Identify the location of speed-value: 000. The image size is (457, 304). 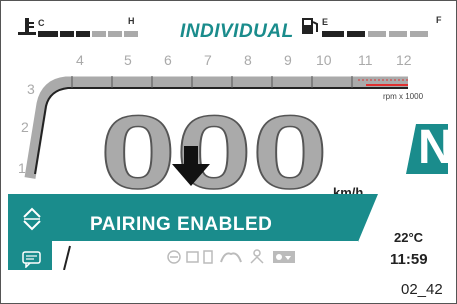
(214, 150).